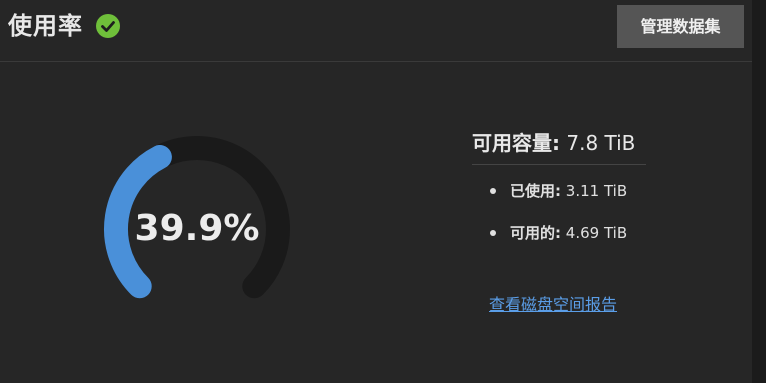 The height and width of the screenshot is (383, 766). What do you see at coordinates (535, 191) in the screenshot?
I see `used-label: 已使用:` at bounding box center [535, 191].